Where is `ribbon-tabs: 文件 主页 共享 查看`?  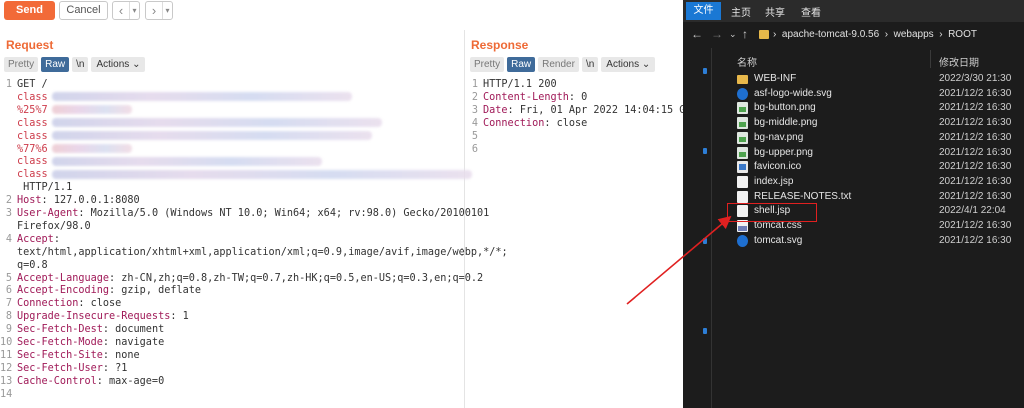
ribbon-tabs: 文件 主页 共享 查看 is located at coordinates (853, 11).